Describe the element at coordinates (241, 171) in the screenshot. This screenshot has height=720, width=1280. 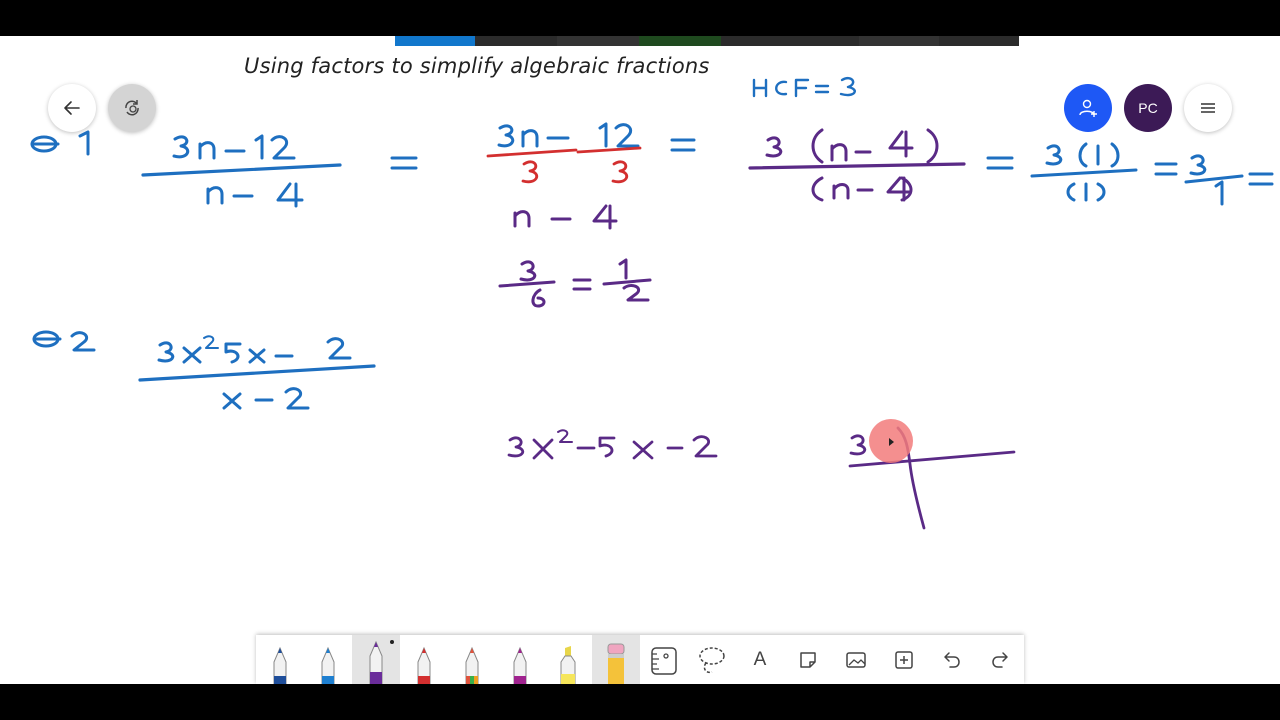
I see `ink-q1-fraction` at that location.